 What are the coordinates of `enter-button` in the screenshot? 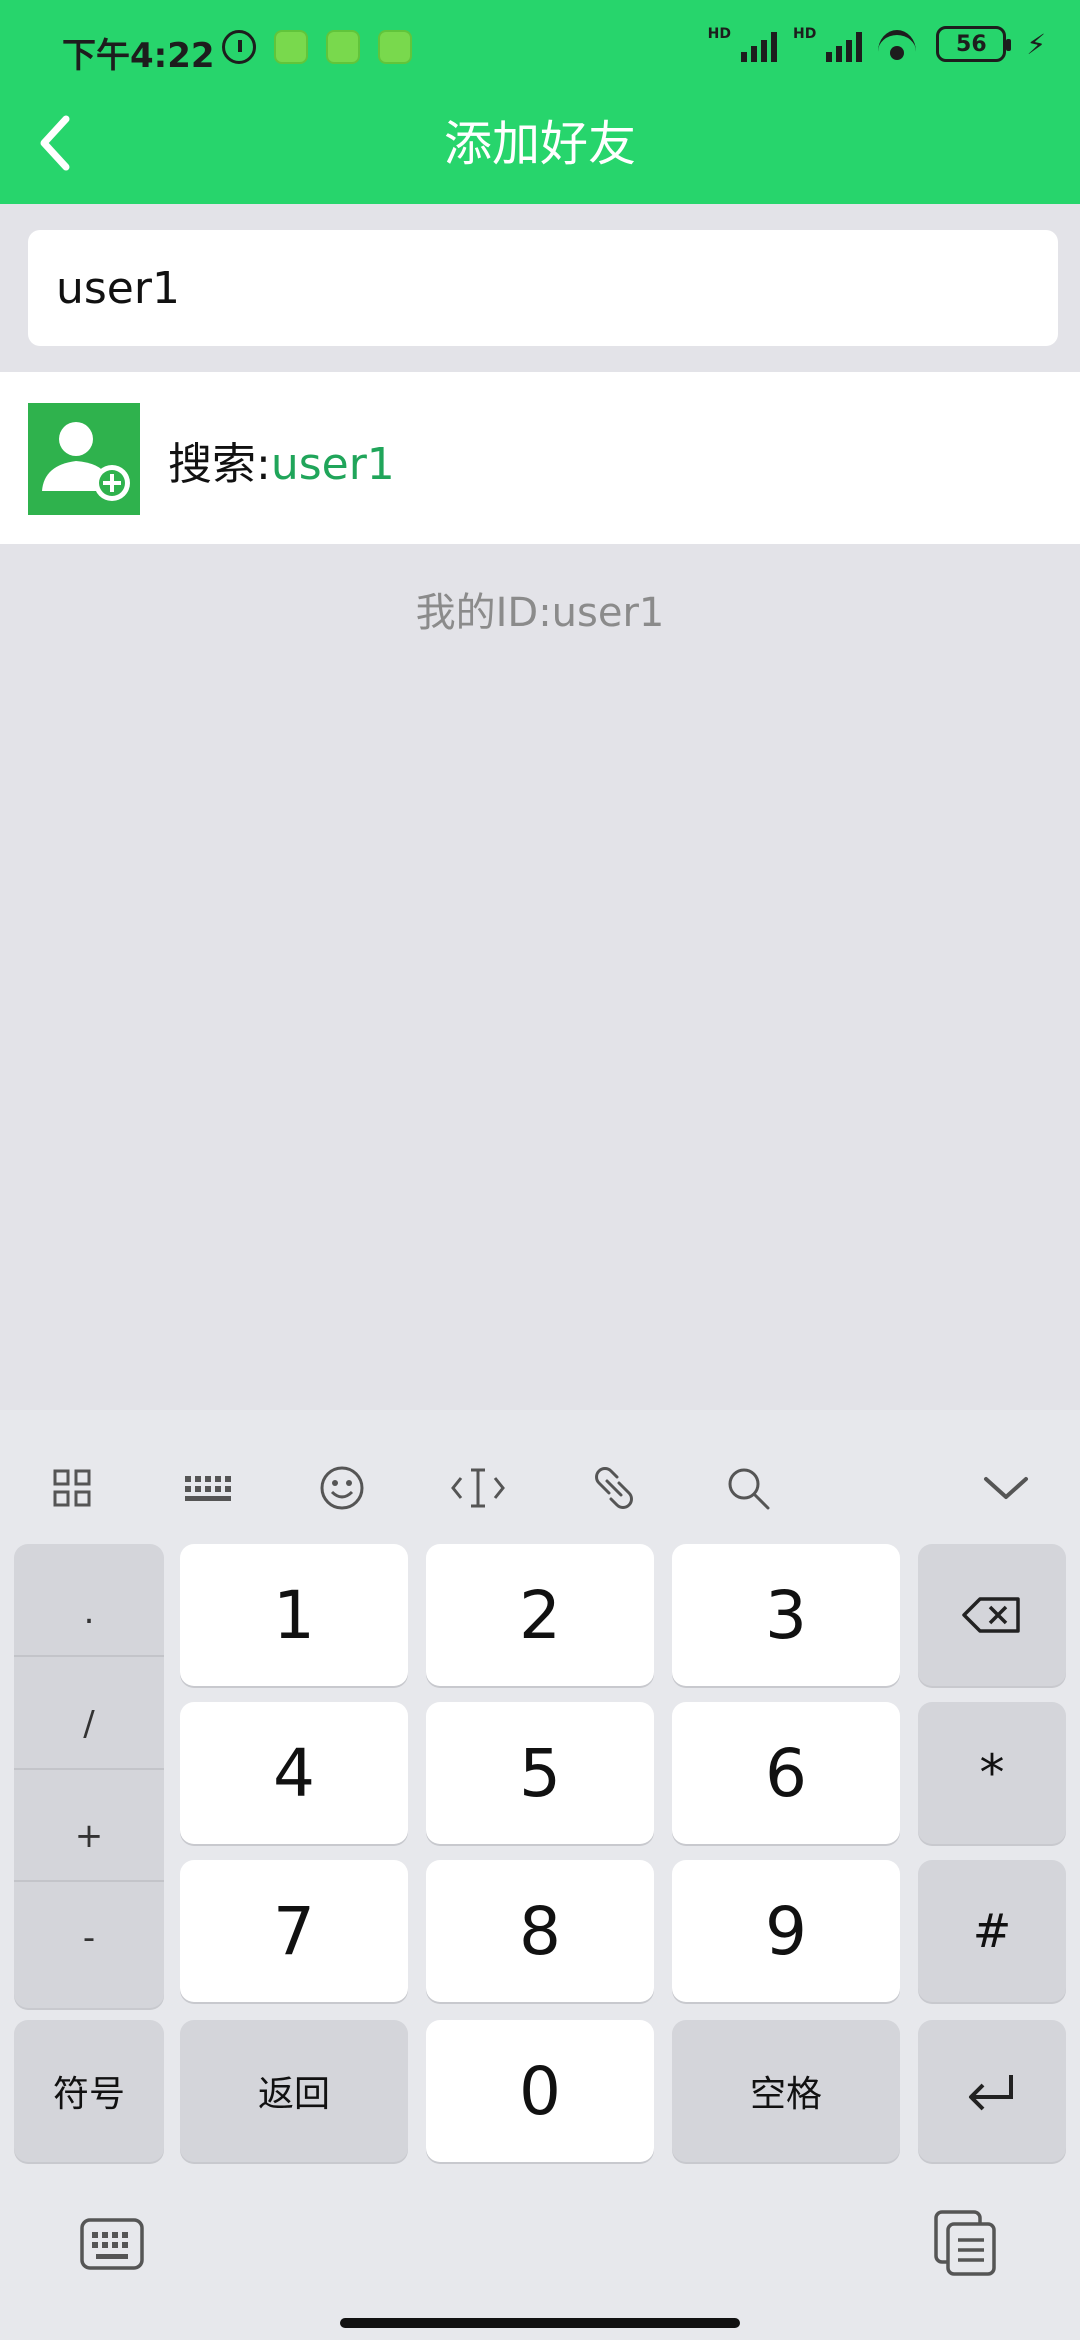 It's located at (992, 2091).